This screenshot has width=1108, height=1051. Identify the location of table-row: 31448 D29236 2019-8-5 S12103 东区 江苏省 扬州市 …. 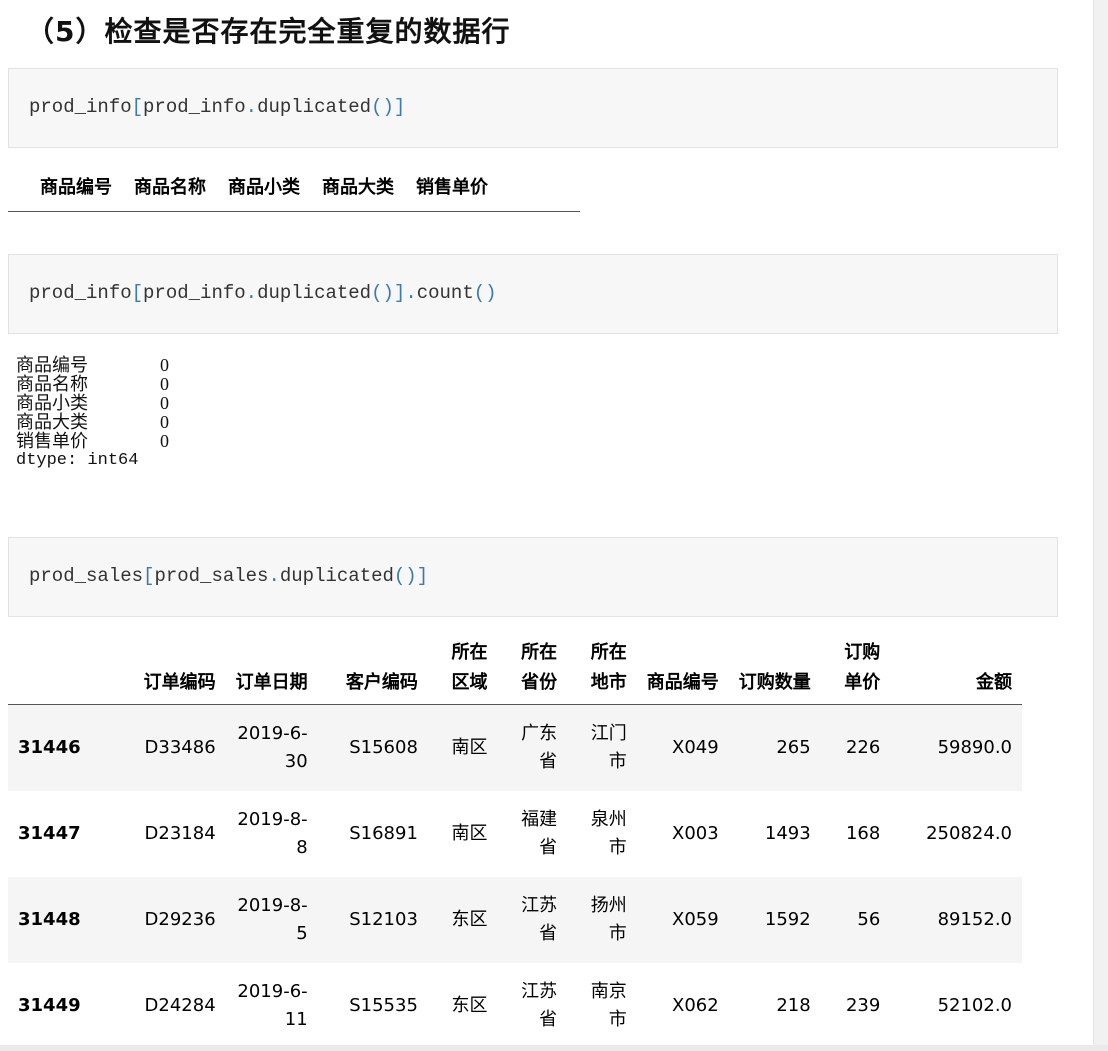
(515, 920).